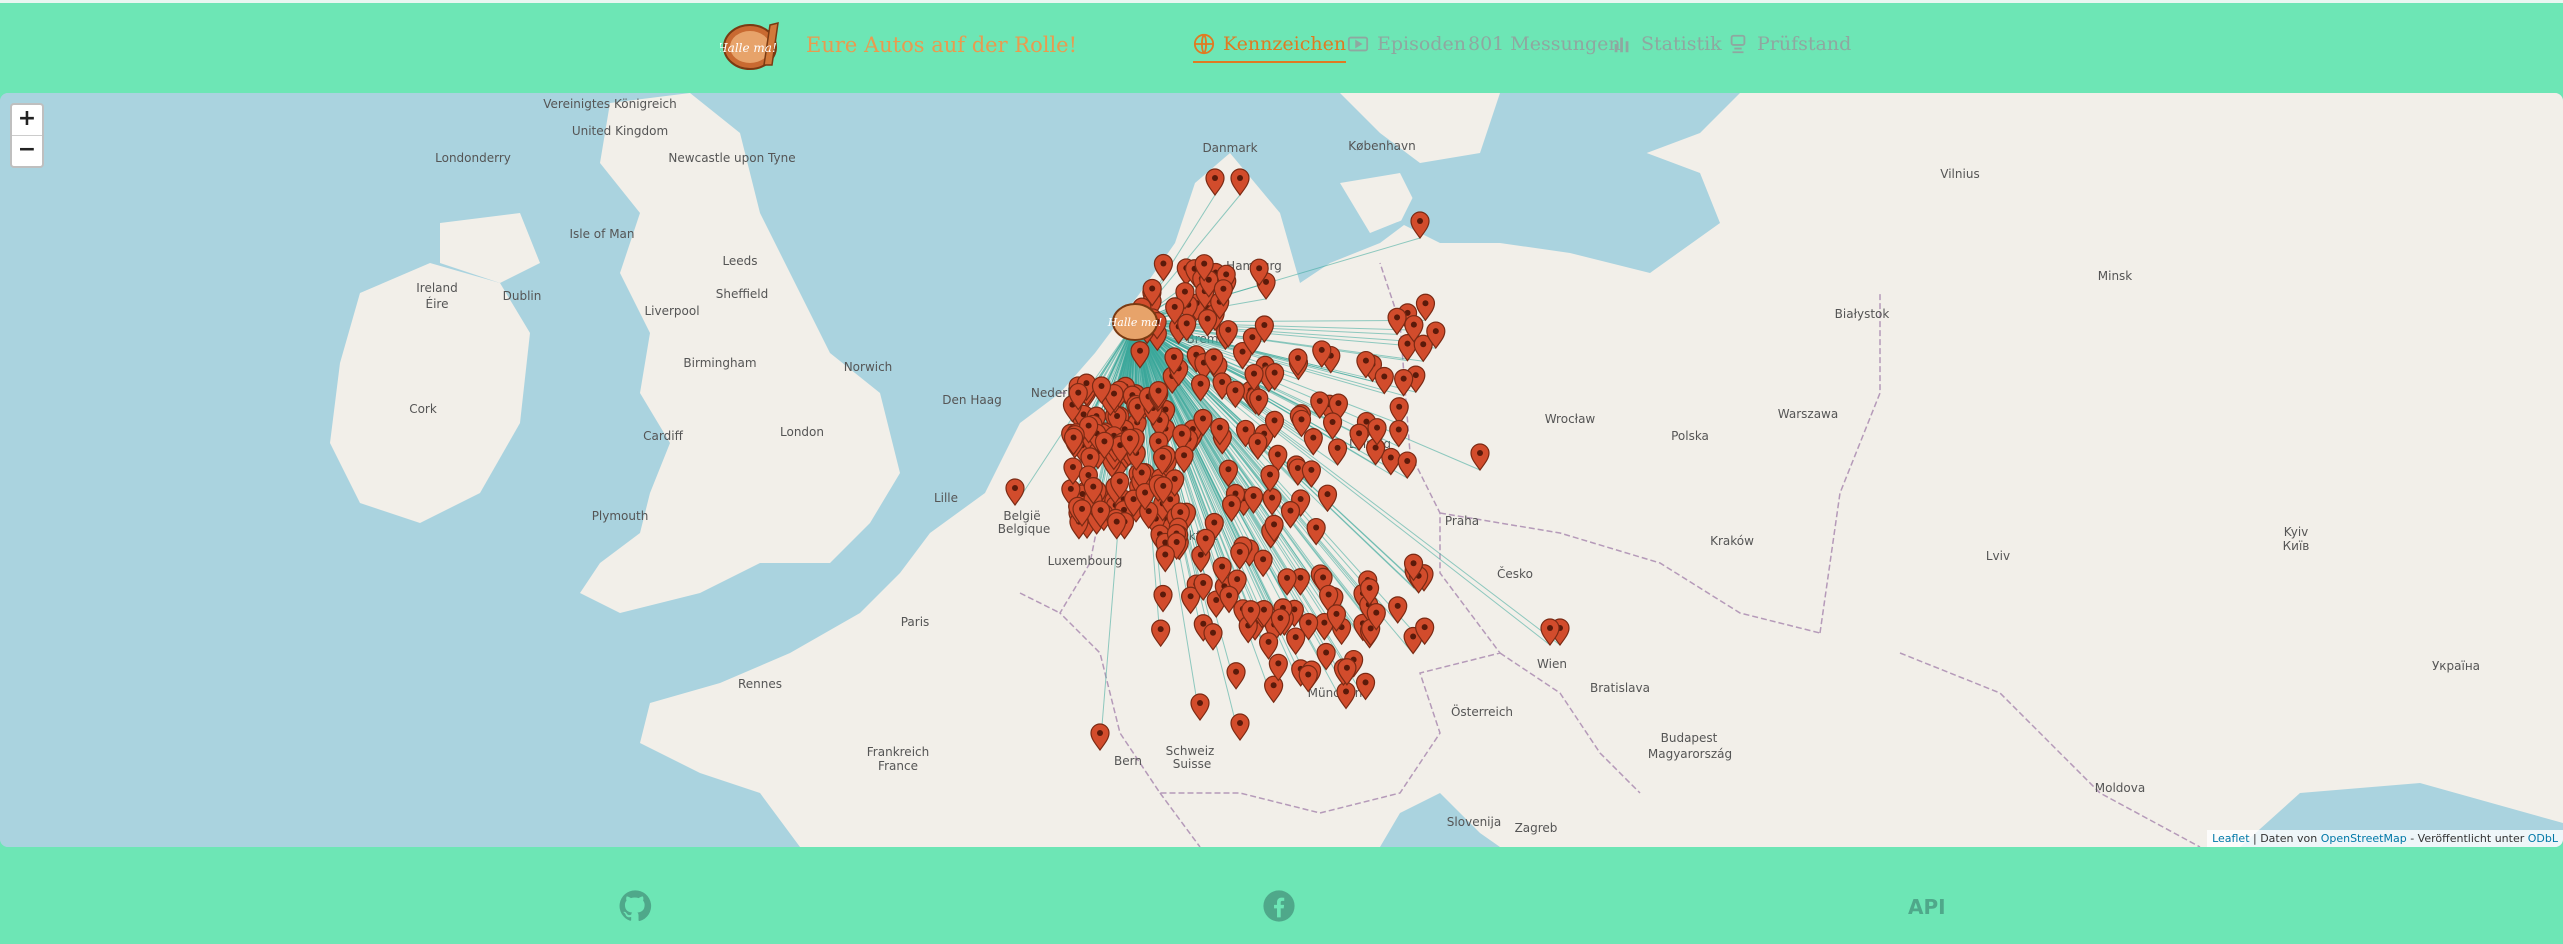  I want to click on place-label: Bern, so click(1128, 761).